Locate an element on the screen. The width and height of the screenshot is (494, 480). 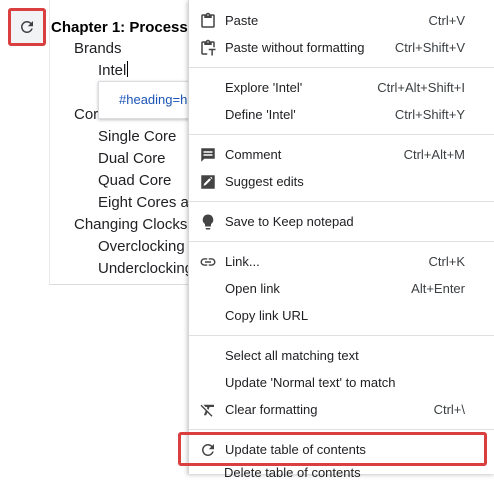
toc-entry: Overclocking is located at coordinates (141, 247).